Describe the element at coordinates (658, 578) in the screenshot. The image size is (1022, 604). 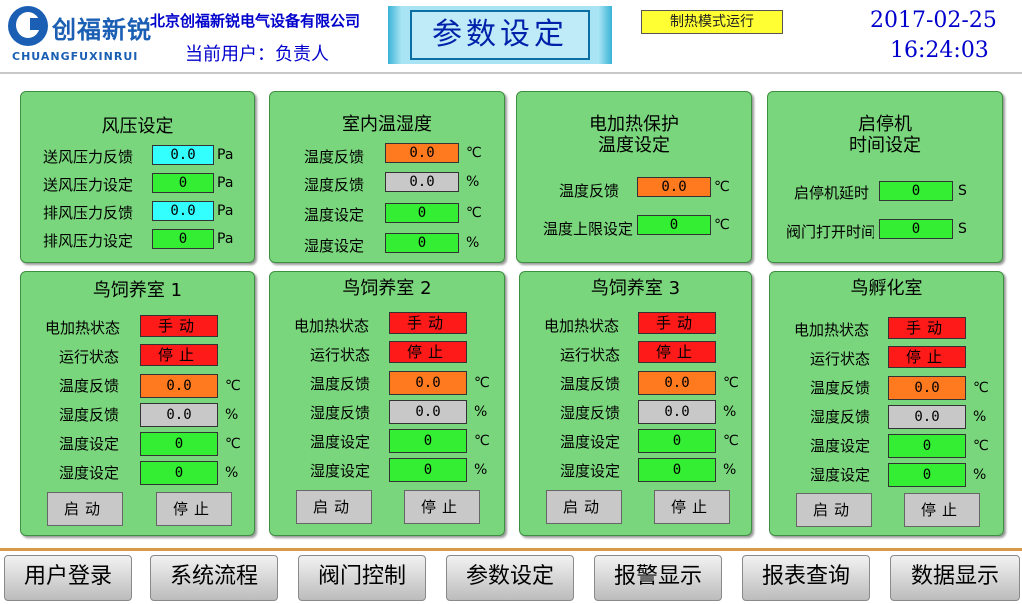
I see `nav-alarm-display: 报警显示` at that location.